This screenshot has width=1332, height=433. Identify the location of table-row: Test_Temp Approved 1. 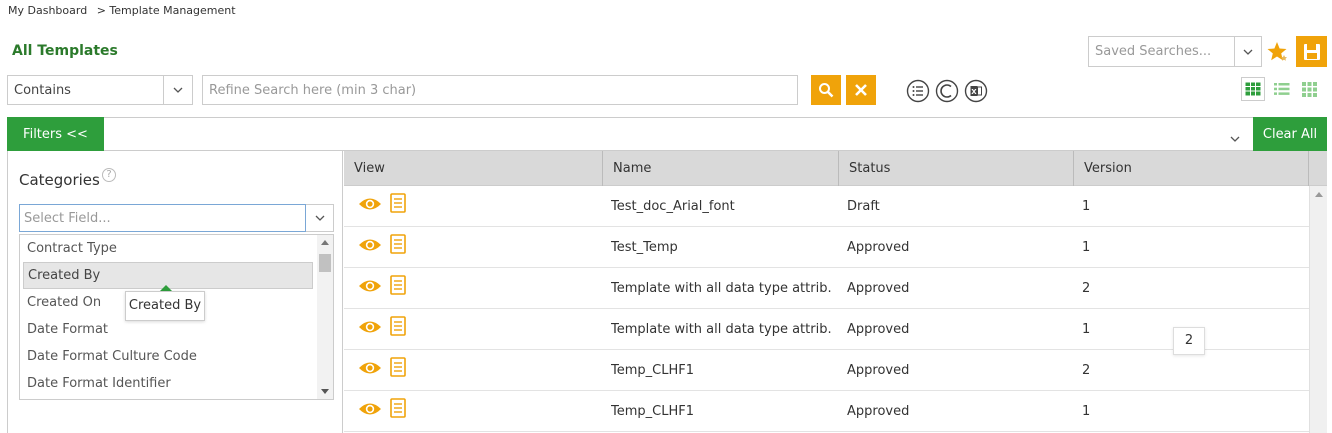
(826, 247).